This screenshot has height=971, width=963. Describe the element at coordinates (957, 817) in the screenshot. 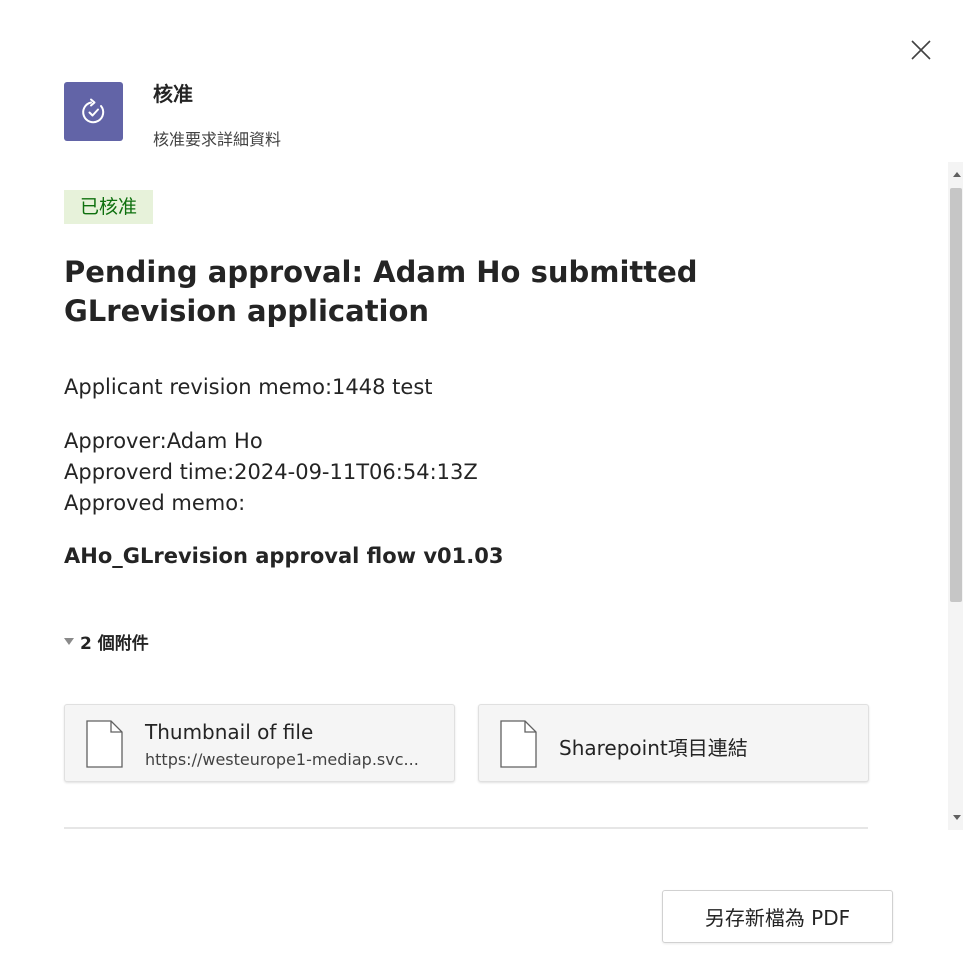

I see `scroll-down-arrow` at that location.